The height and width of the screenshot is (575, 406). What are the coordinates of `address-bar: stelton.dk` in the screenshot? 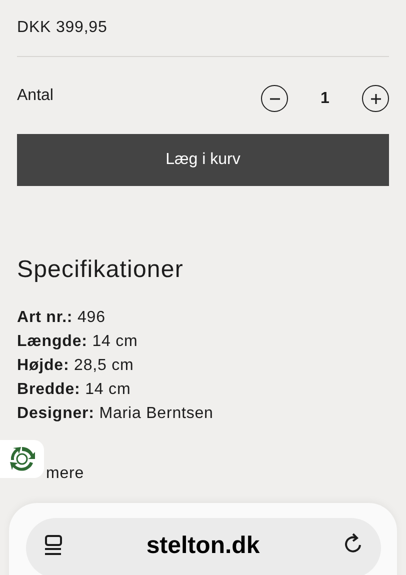 It's located at (203, 546).